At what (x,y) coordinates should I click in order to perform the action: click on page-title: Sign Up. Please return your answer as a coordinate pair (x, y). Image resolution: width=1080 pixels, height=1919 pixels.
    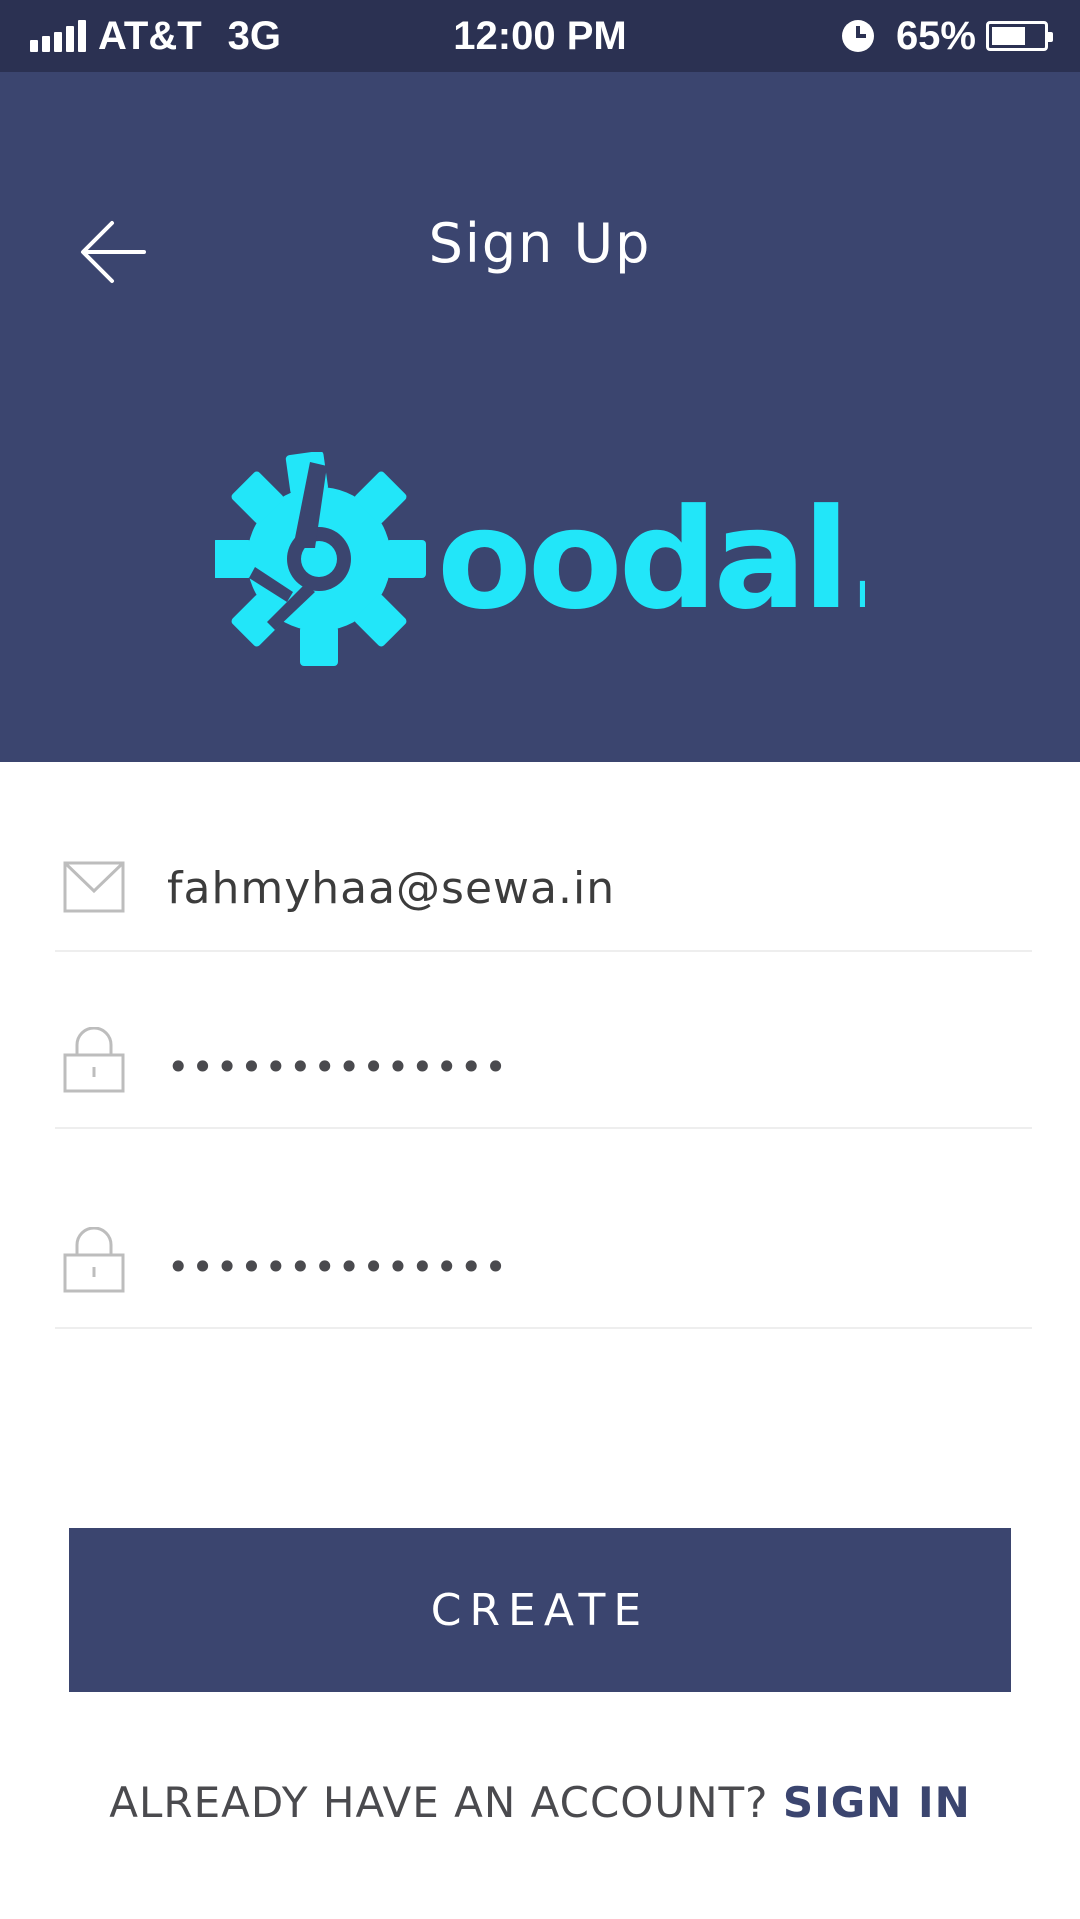
    Looking at the image, I should click on (540, 243).